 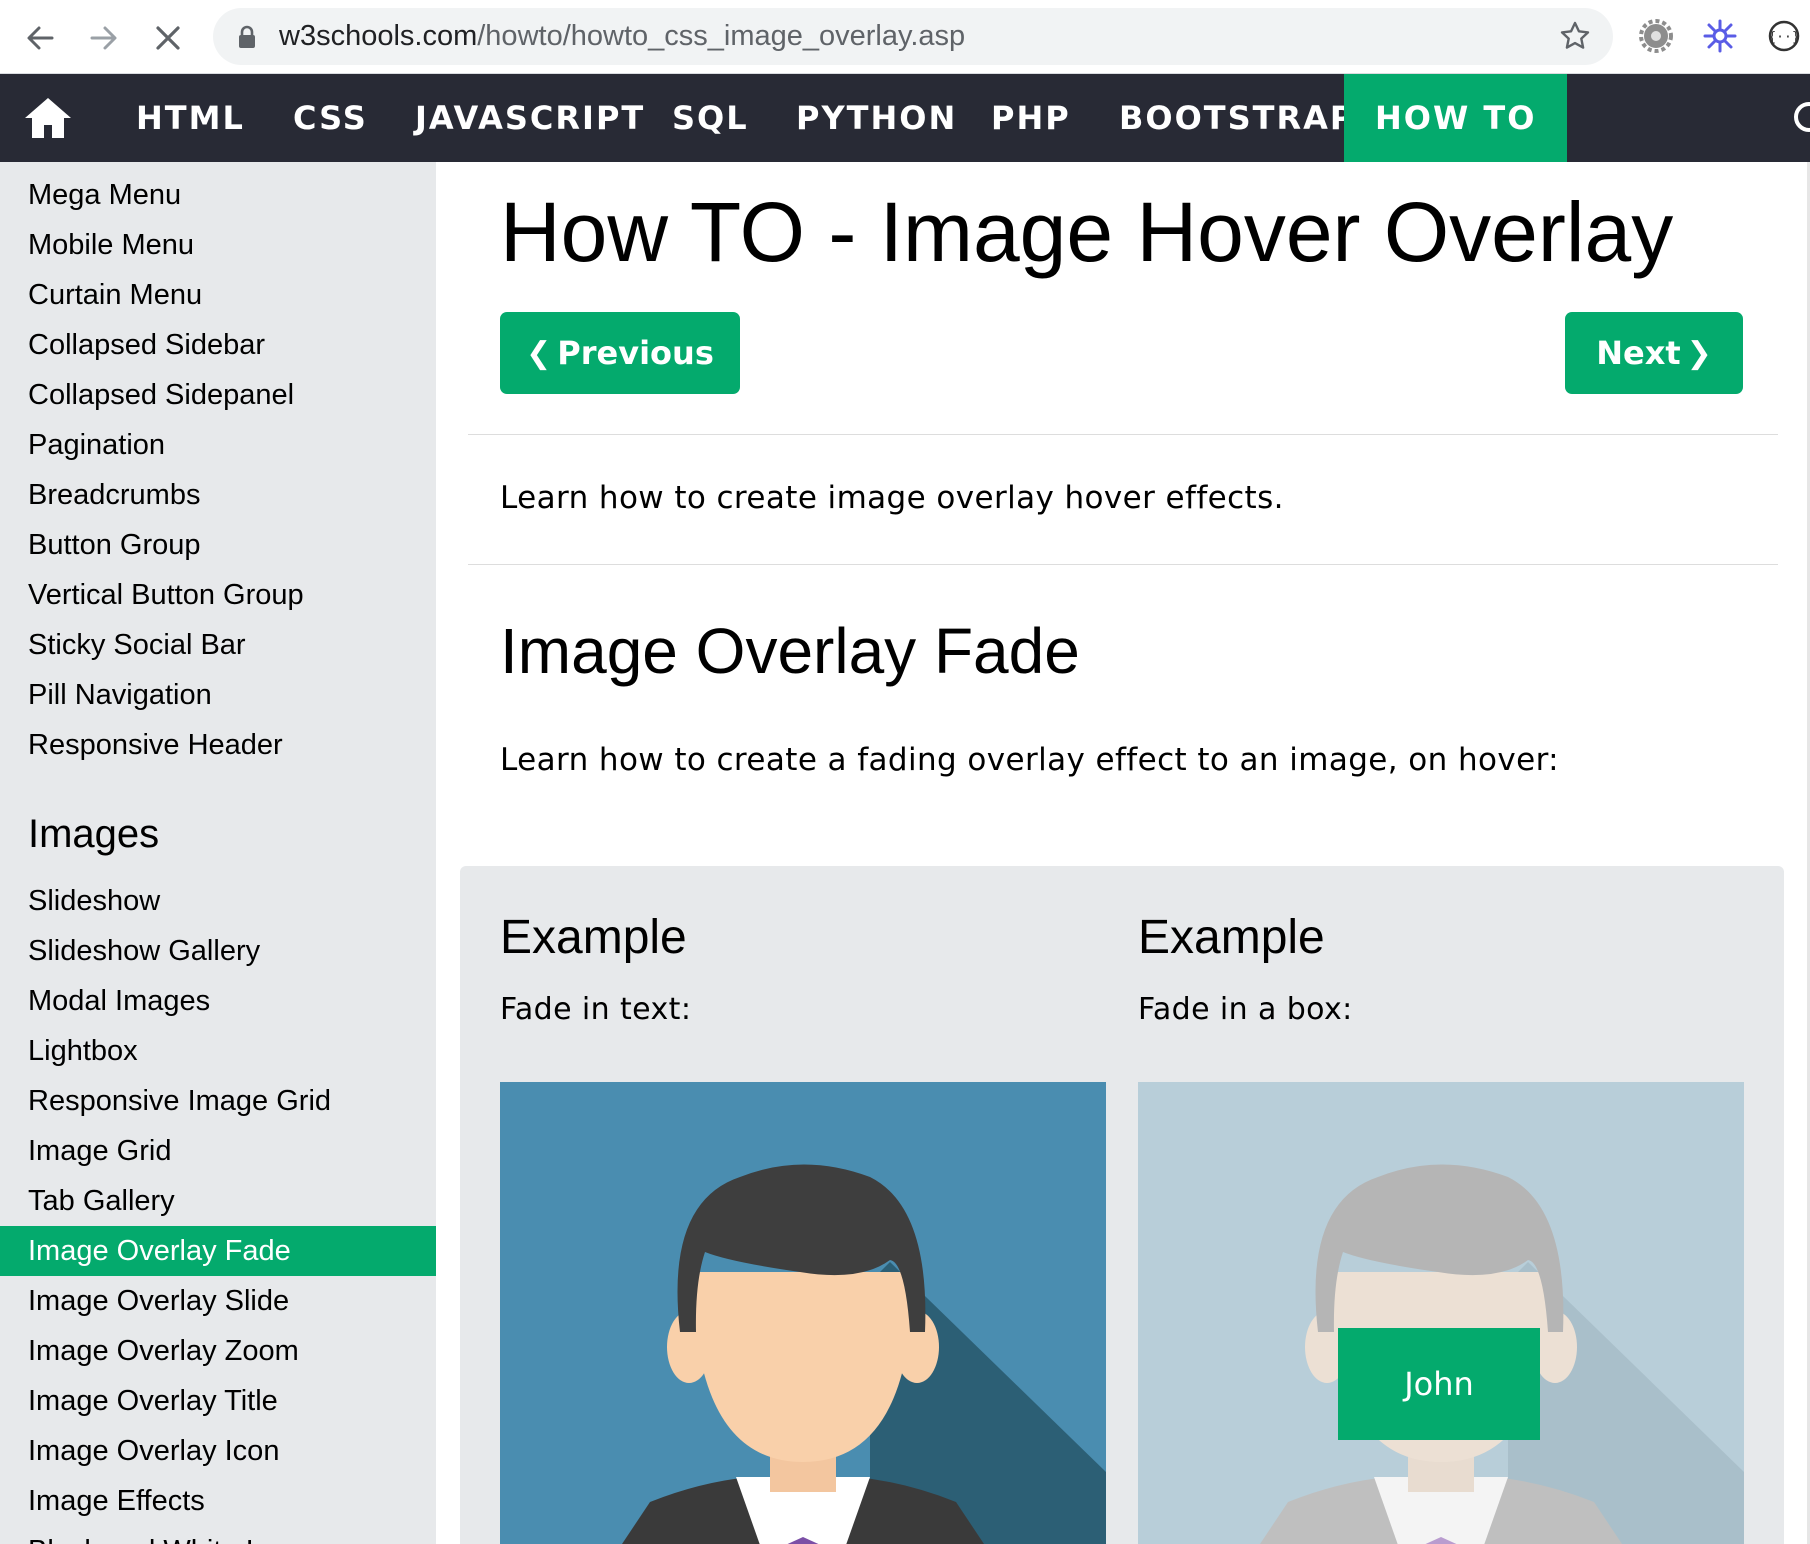 What do you see at coordinates (1245, 1009) in the screenshot?
I see `example-subtitle: Fade in a box:` at bounding box center [1245, 1009].